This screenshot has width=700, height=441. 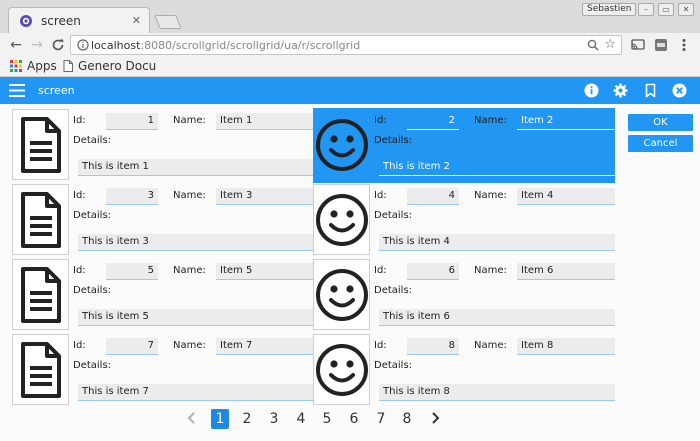 I want to click on bookmark-star-icon: ☆, so click(x=610, y=44).